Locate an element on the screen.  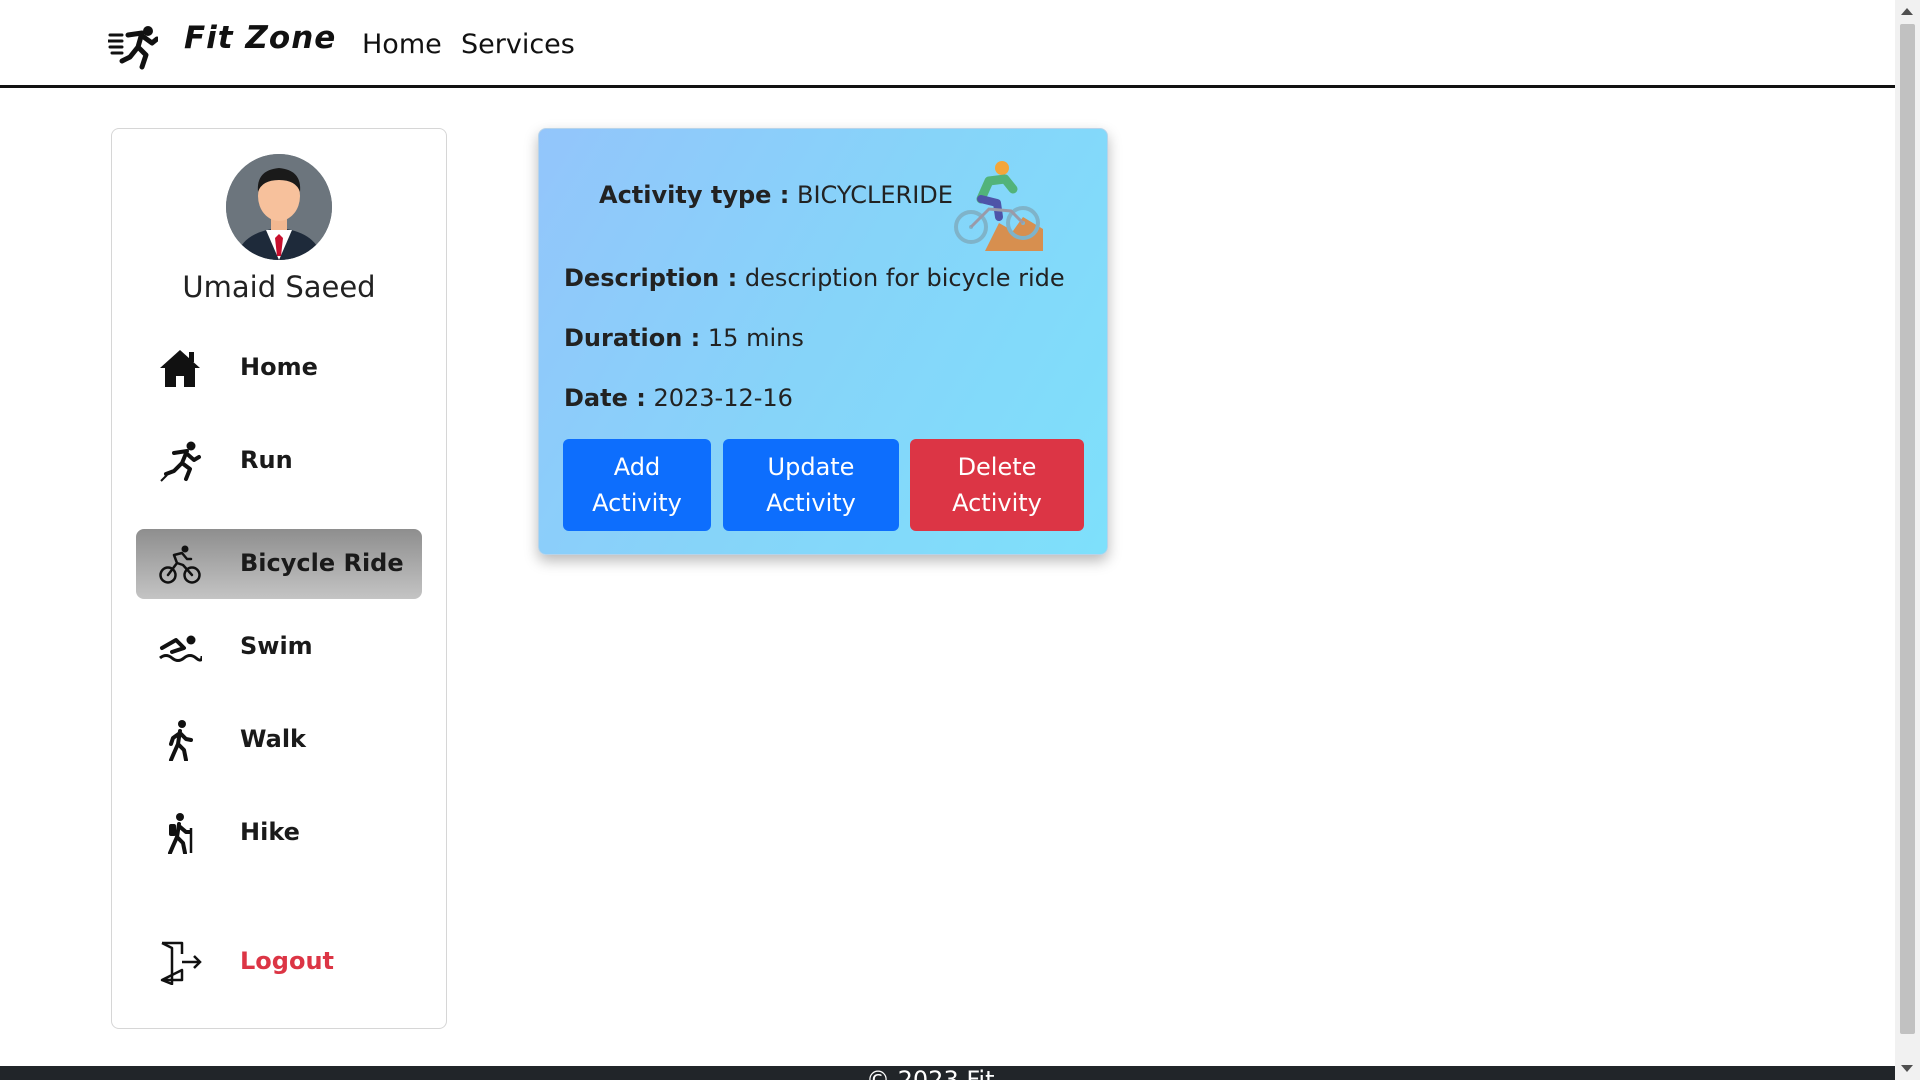
avatar is located at coordinates (279, 207).